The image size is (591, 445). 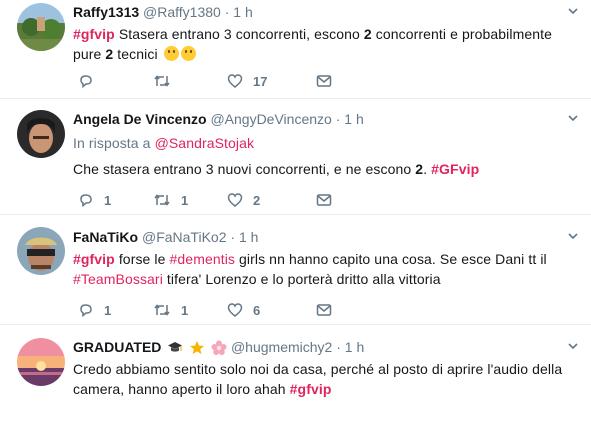 I want to click on like-count: 17, so click(x=260, y=81).